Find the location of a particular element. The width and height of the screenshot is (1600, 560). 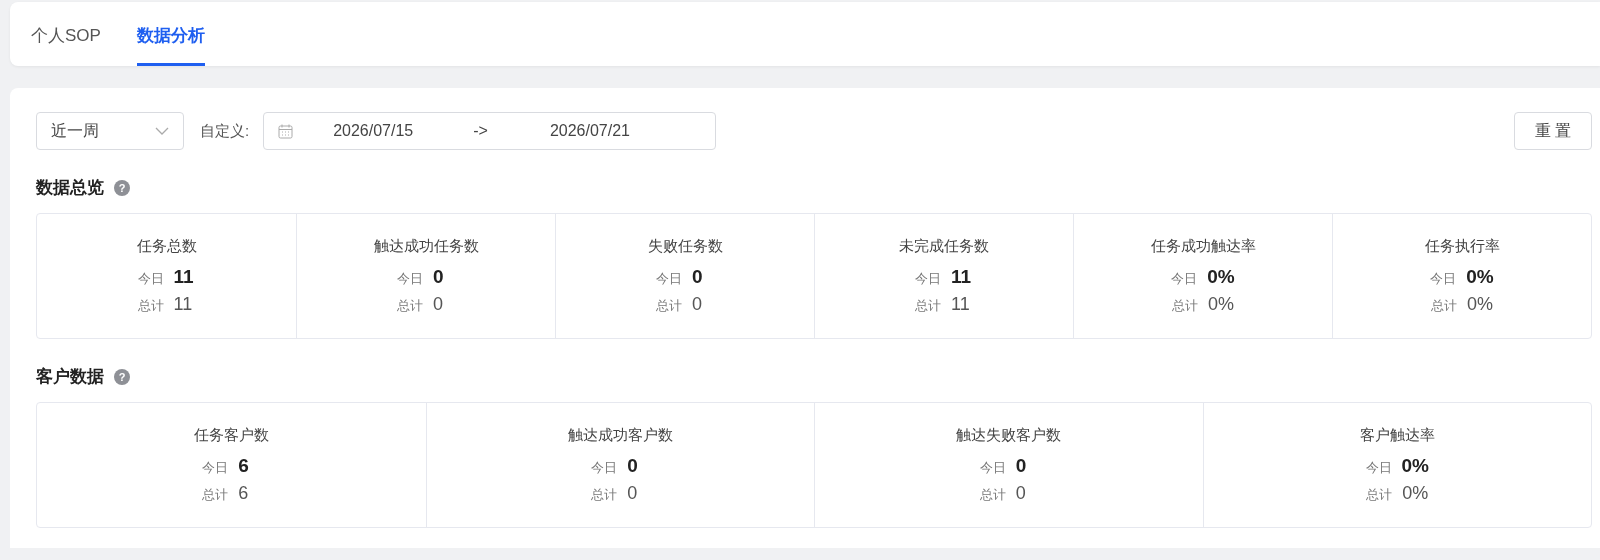

custom-label: 自定义: is located at coordinates (225, 131).